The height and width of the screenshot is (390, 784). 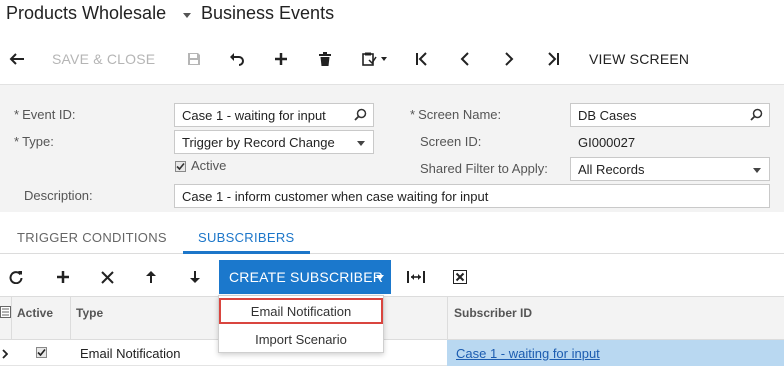 I want to click on column-header-subscriber-id: Subscriber ID, so click(x=493, y=313).